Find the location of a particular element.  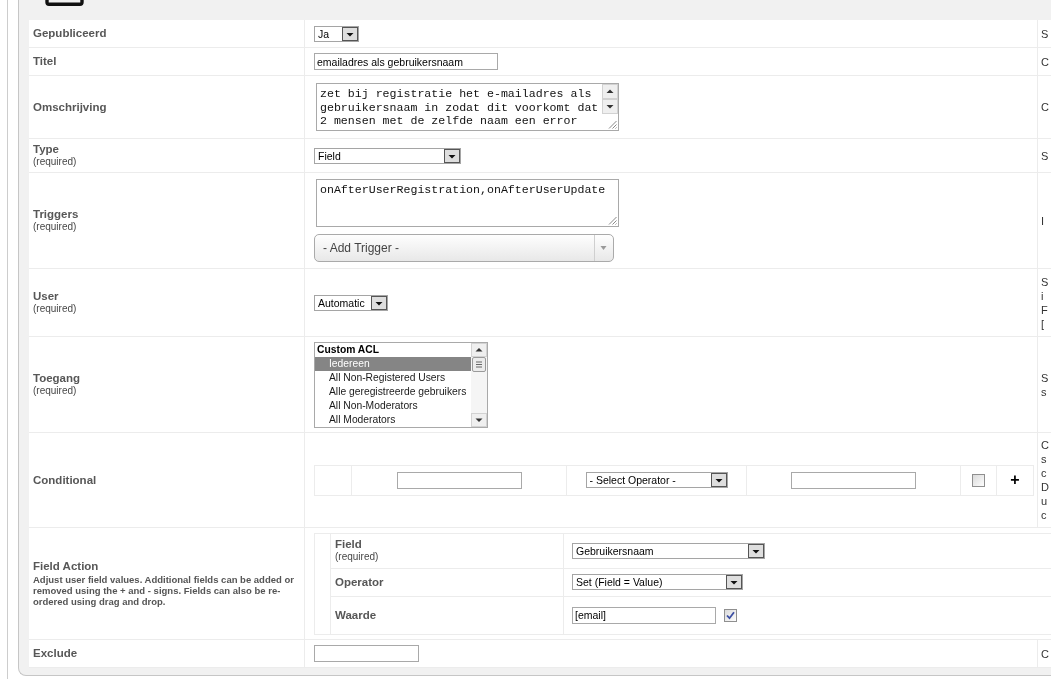

edge-text: i is located at coordinates (1042, 295).